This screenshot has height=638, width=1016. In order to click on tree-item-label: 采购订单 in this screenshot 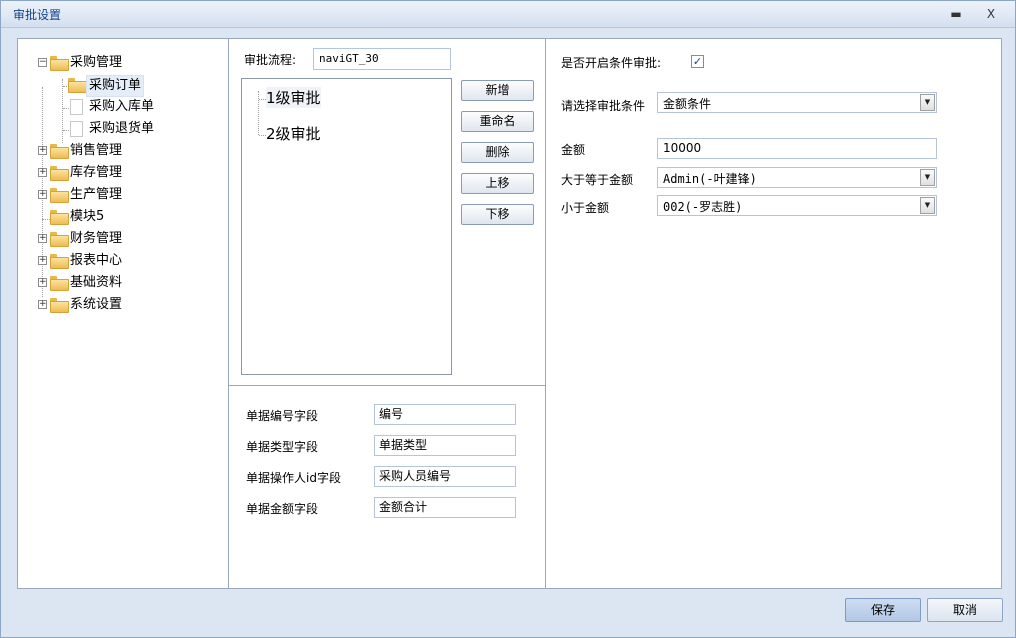, I will do `click(115, 86)`.